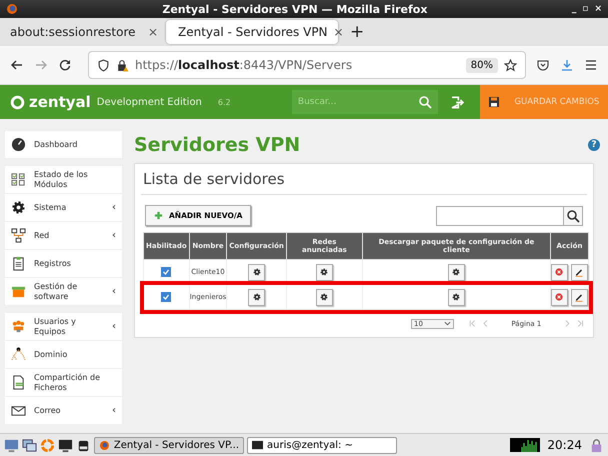  I want to click on document-icon, so click(18, 382).